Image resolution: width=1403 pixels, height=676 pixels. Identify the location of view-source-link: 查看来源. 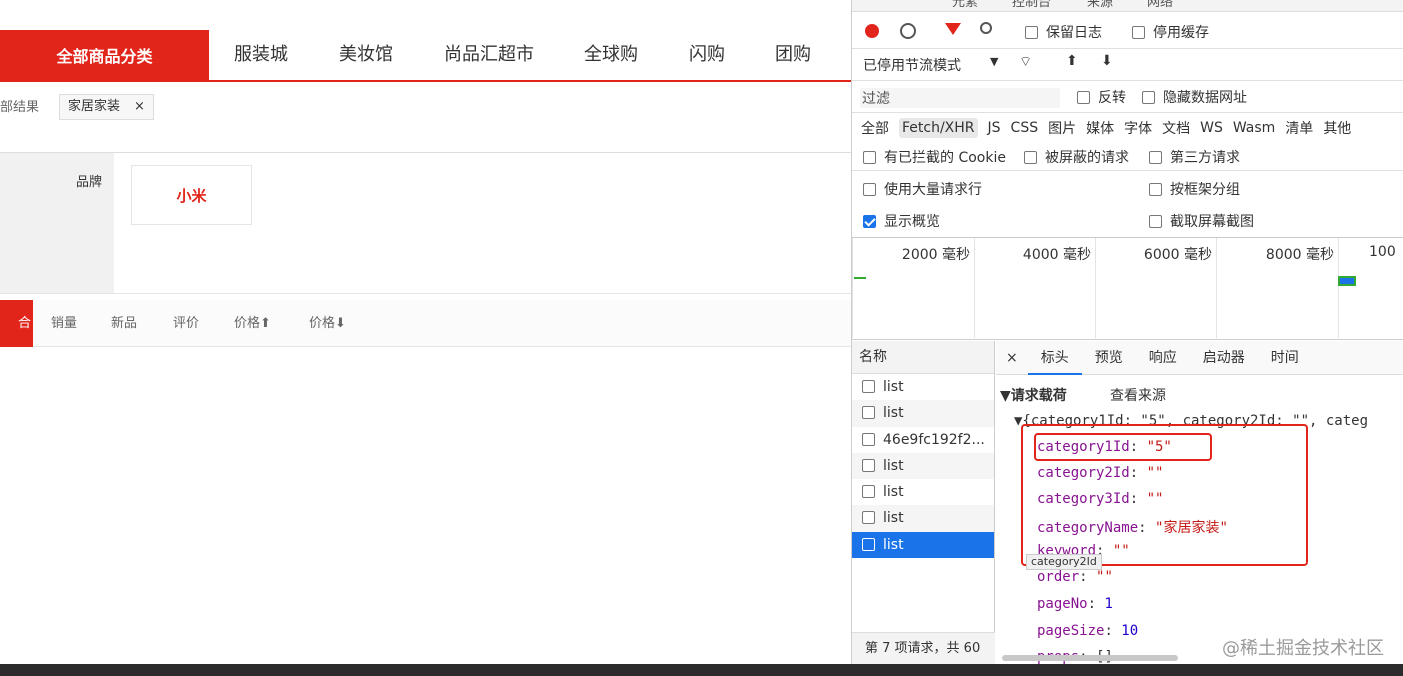
(1138, 395).